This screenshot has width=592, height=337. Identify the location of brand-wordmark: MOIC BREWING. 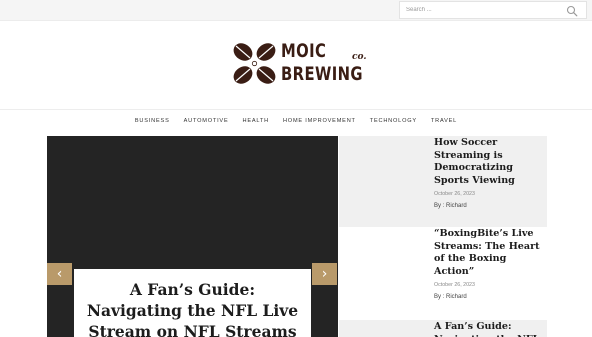
(333, 63).